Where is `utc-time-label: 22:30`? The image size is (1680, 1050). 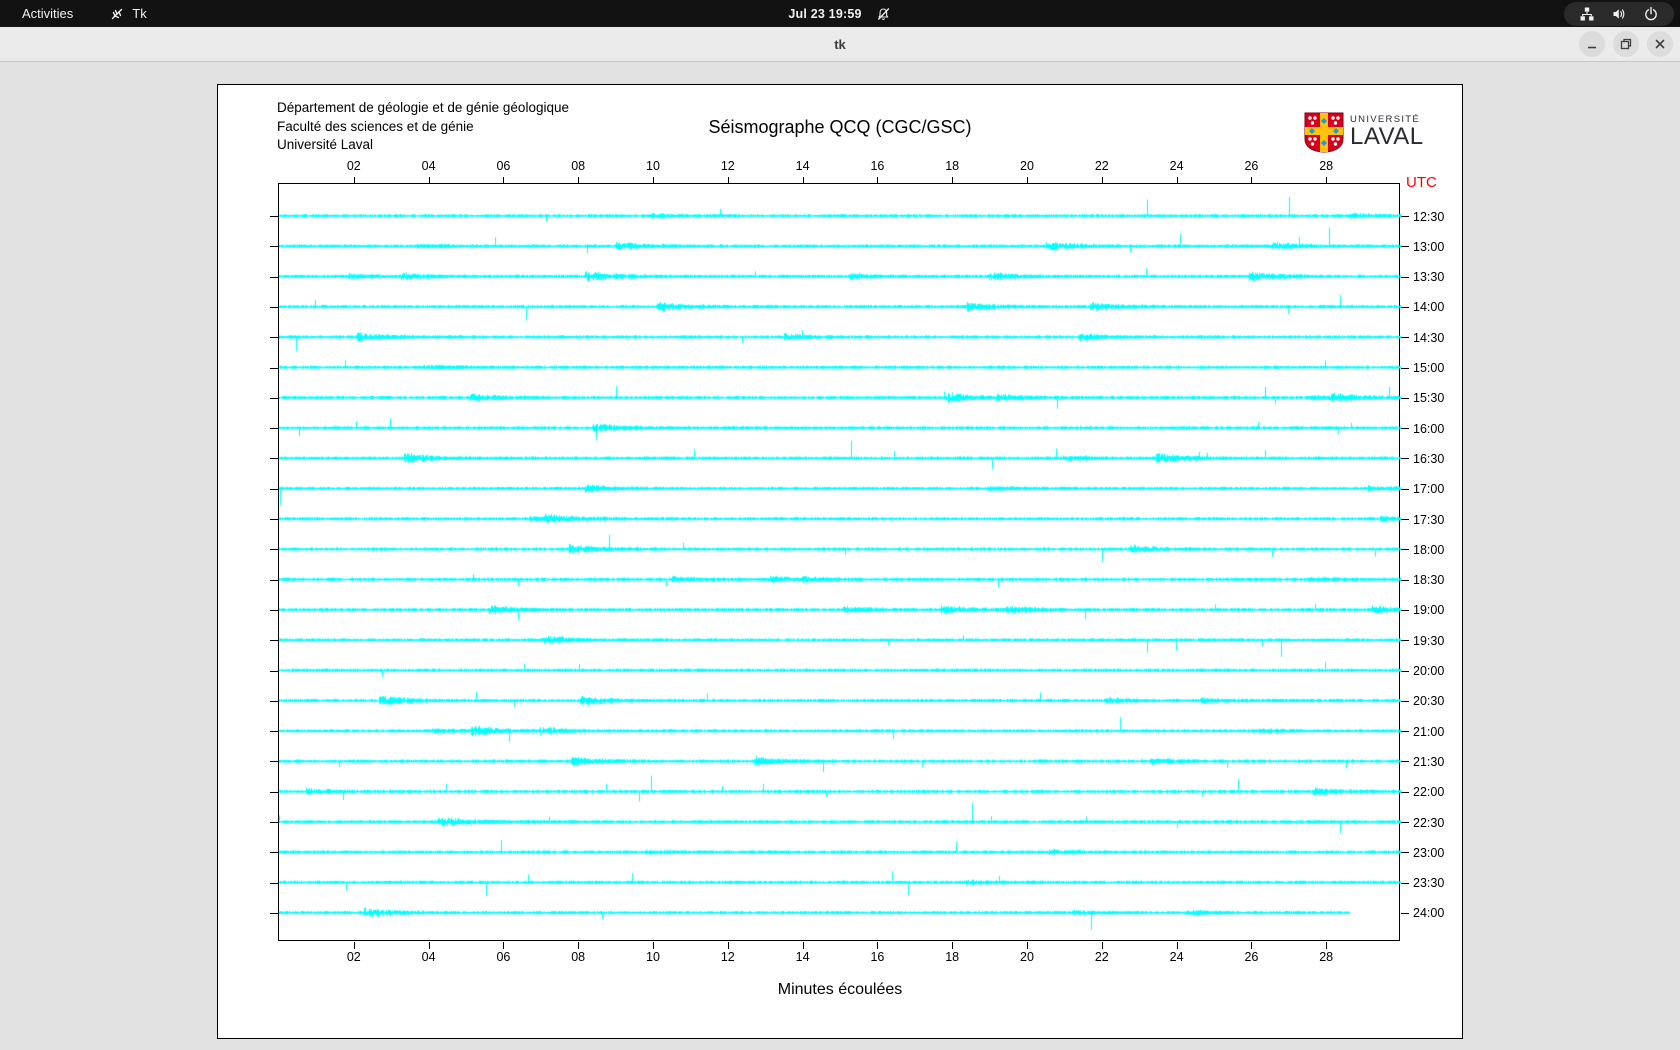 utc-time-label: 22:30 is located at coordinates (1429, 822).